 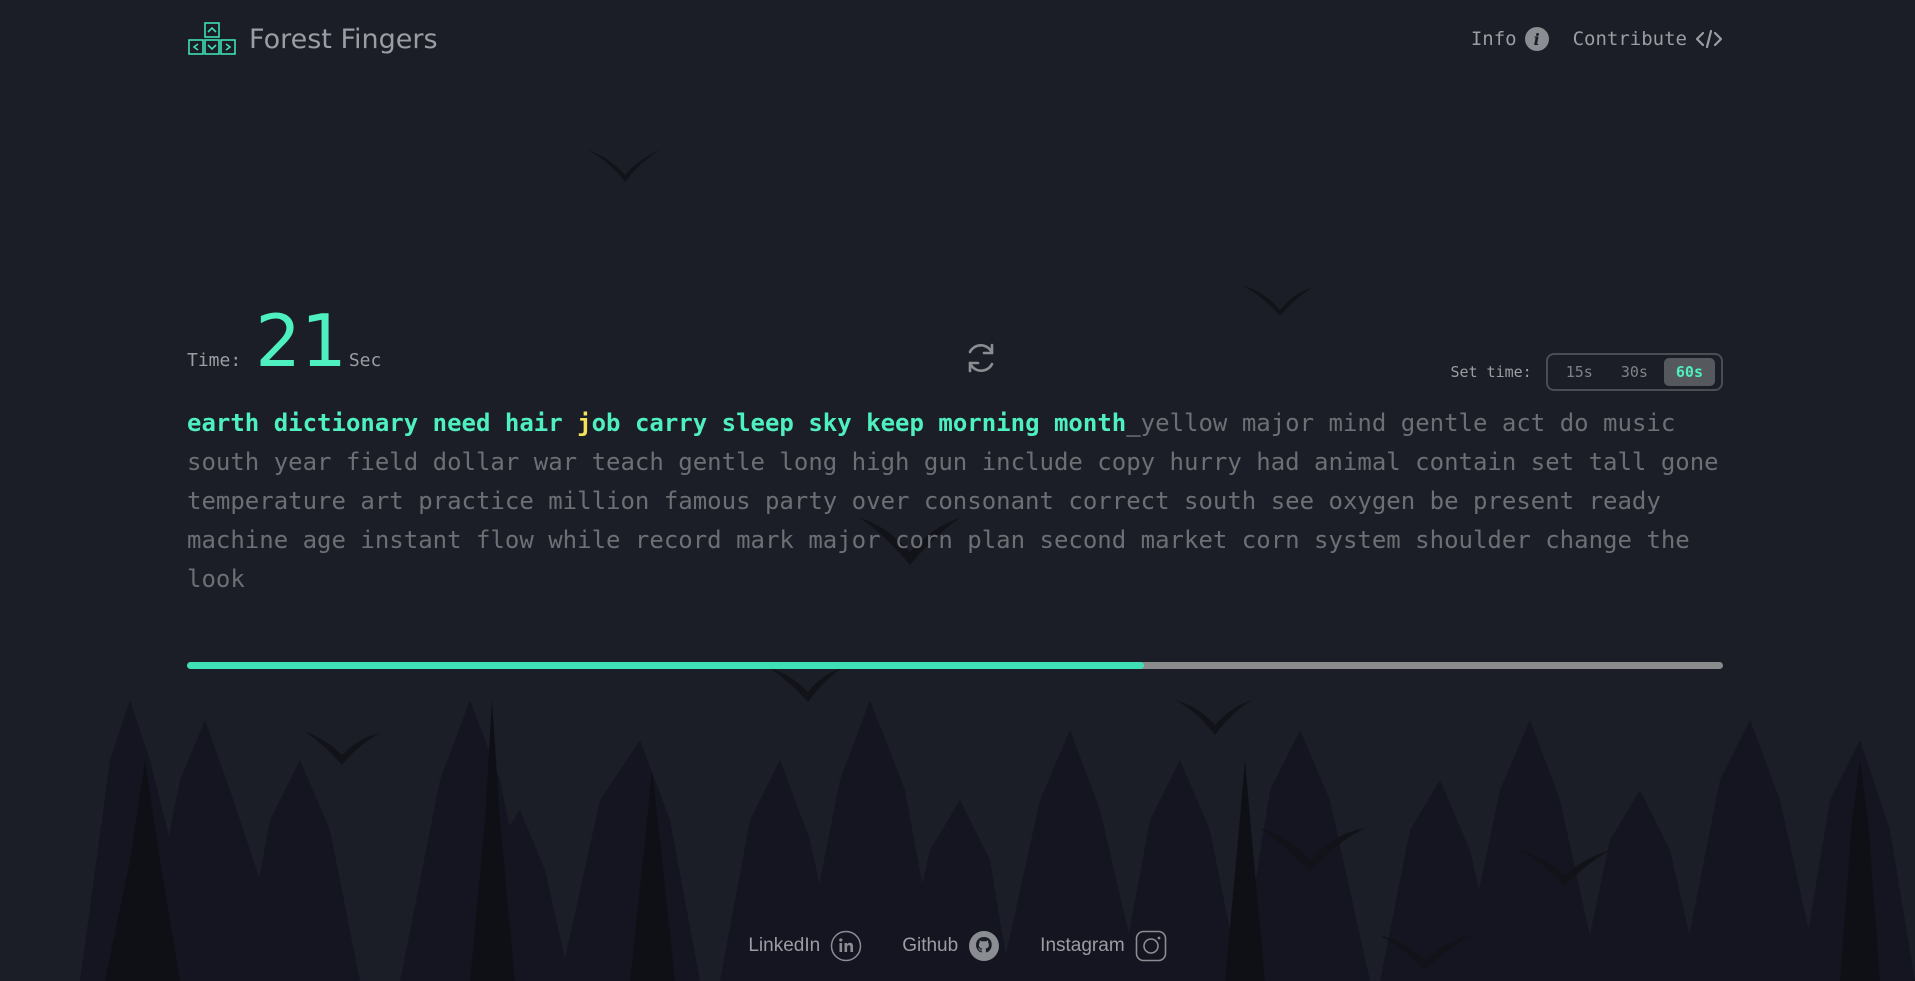 What do you see at coordinates (1150, 946) in the screenshot?
I see `instagram-icon` at bounding box center [1150, 946].